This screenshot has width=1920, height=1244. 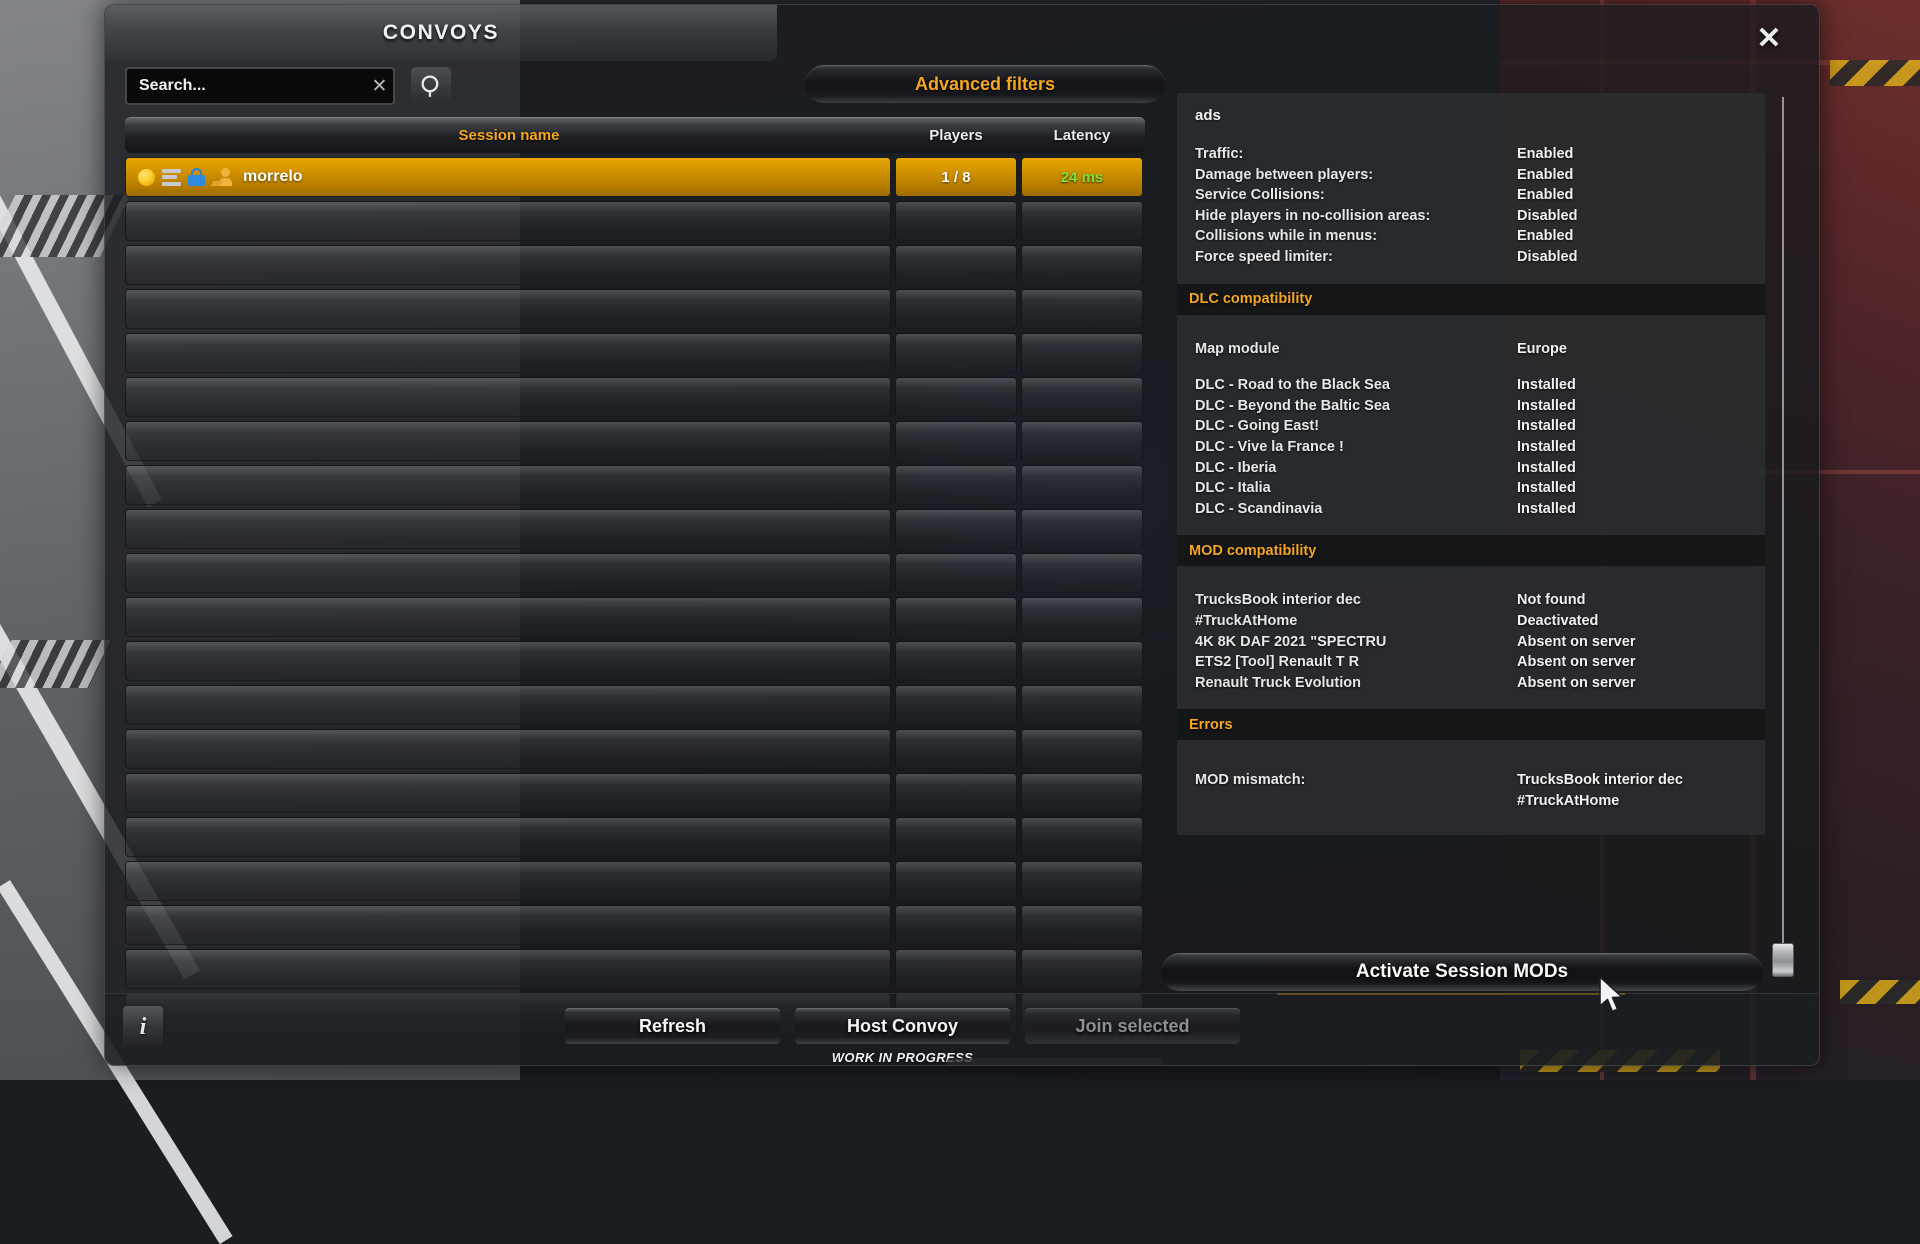 I want to click on mod-row: TrucksBook interior decNot found, so click(x=1471, y=600).